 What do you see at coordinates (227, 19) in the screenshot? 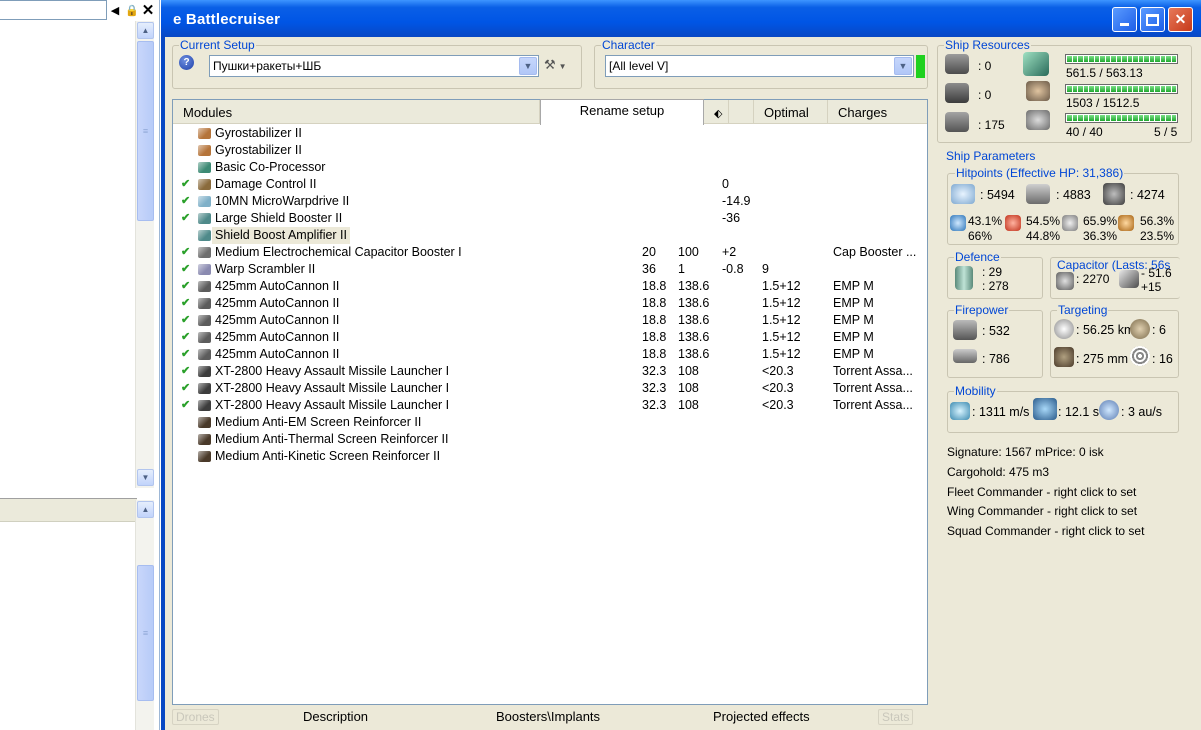
I see `window-title: e Battlecruiser` at bounding box center [227, 19].